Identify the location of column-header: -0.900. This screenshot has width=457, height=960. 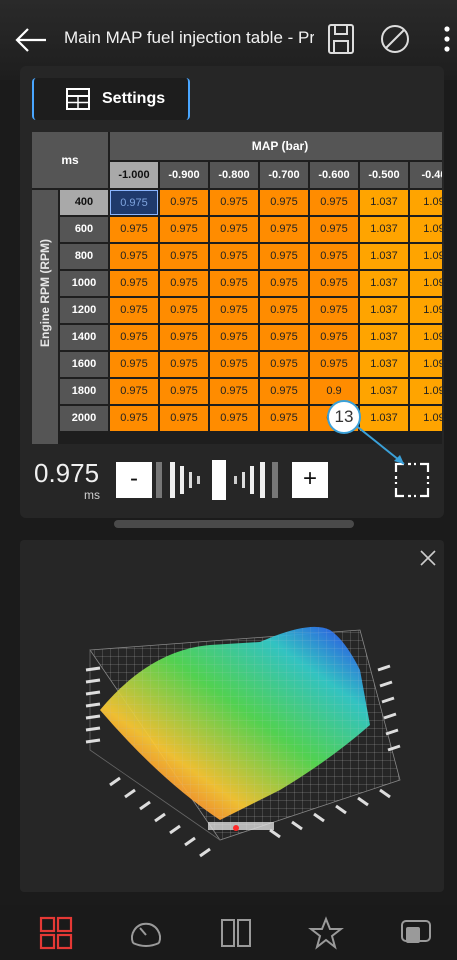
(184, 175).